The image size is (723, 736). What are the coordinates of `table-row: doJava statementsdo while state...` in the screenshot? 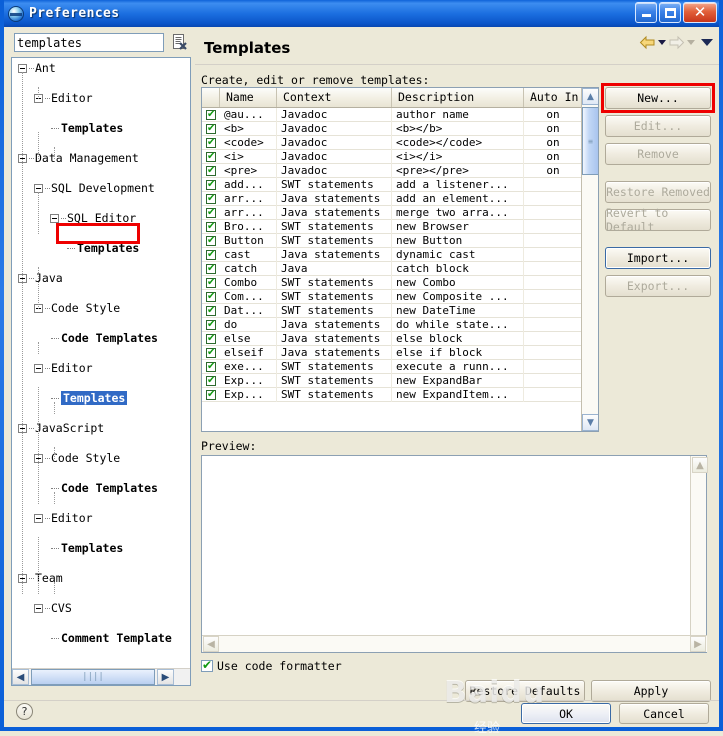 It's located at (400, 324).